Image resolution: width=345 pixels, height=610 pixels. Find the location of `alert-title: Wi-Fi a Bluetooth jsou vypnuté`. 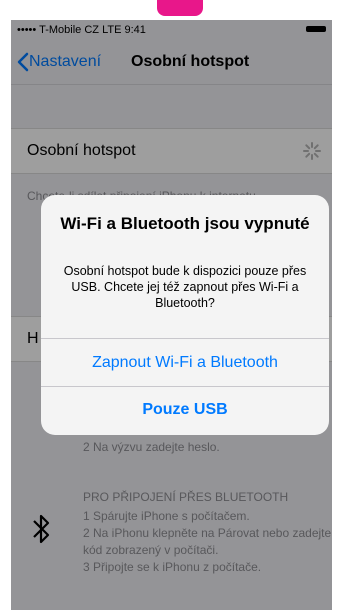

alert-title: Wi-Fi a Bluetooth jsou vypnuté is located at coordinates (185, 223).